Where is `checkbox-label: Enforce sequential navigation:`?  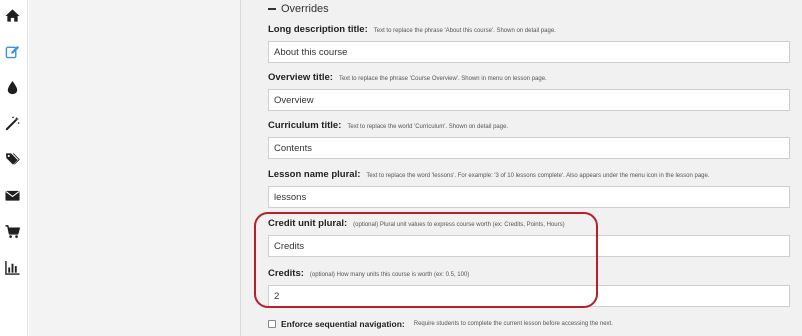 checkbox-label: Enforce sequential navigation: is located at coordinates (343, 324).